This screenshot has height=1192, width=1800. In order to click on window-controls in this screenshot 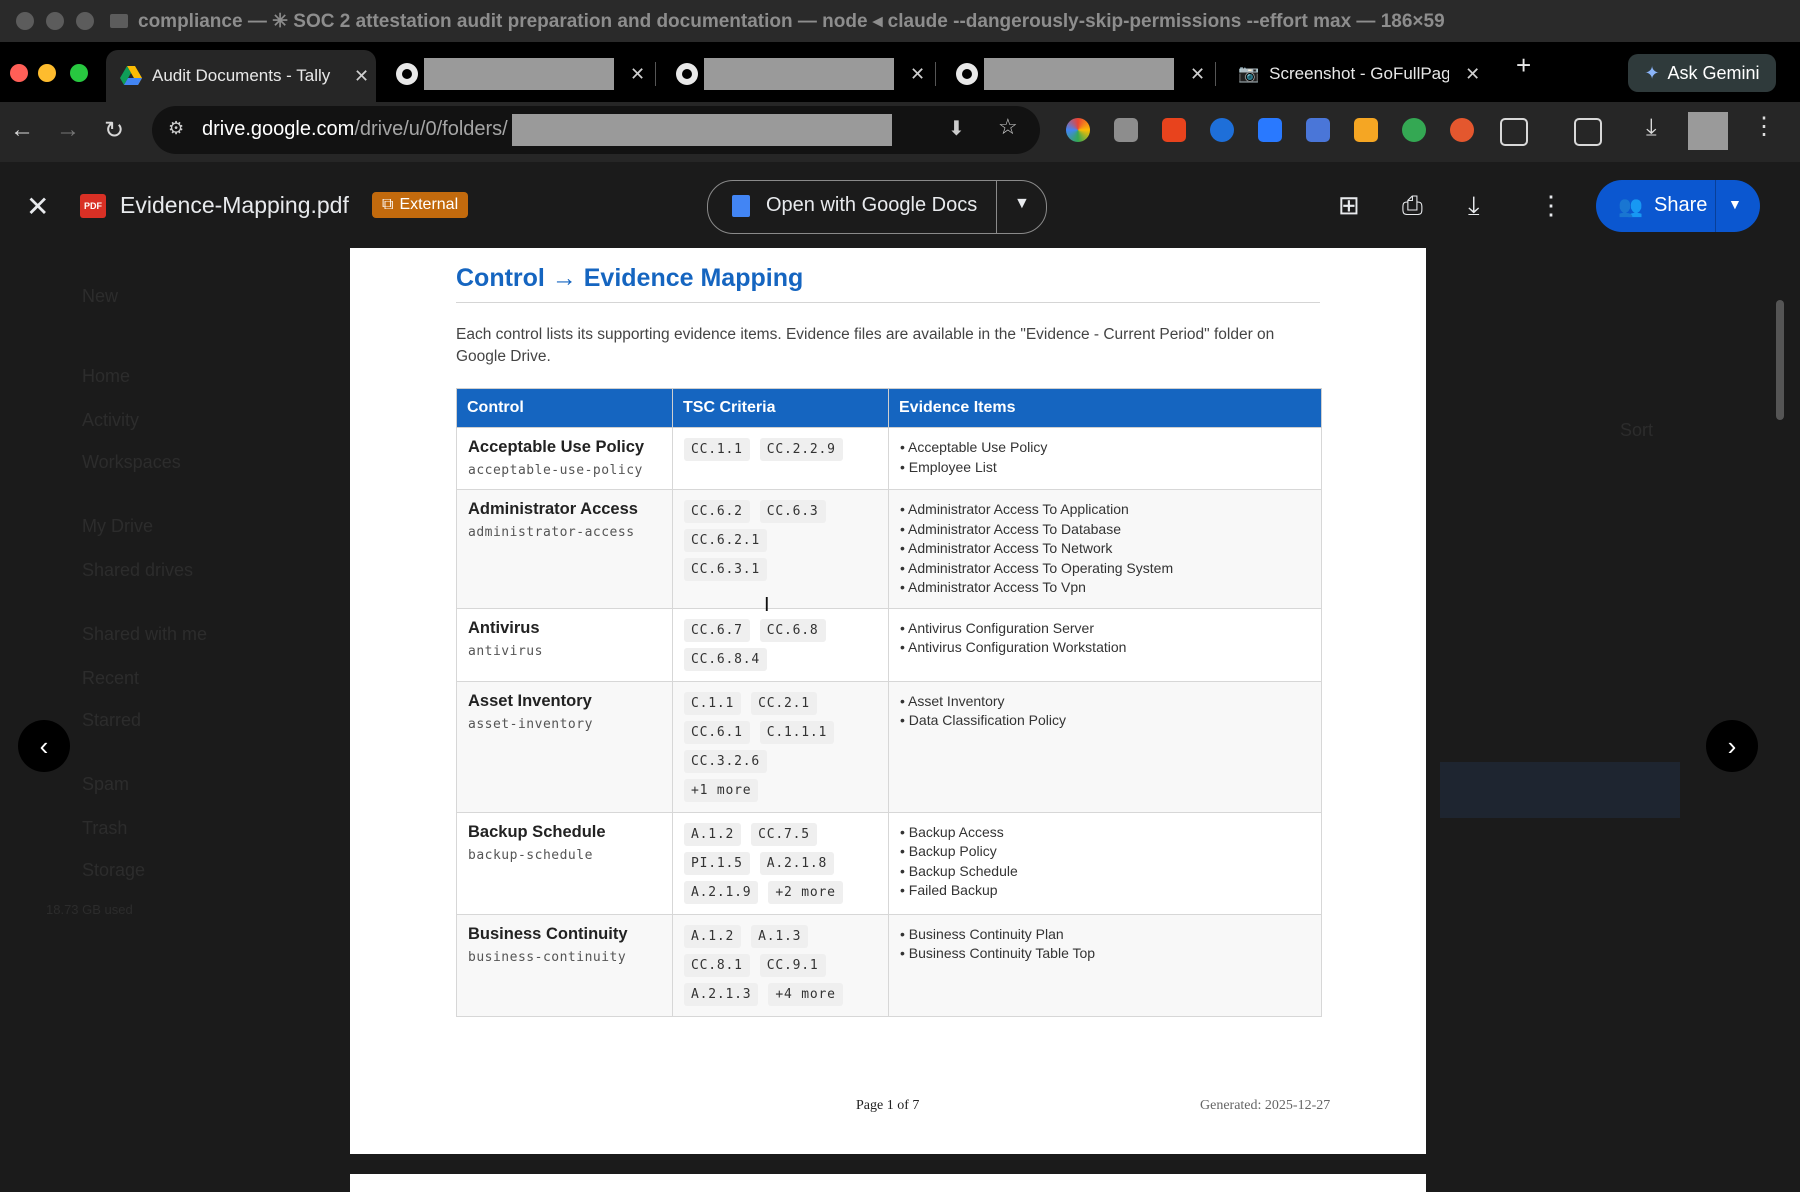, I will do `click(55, 21)`.